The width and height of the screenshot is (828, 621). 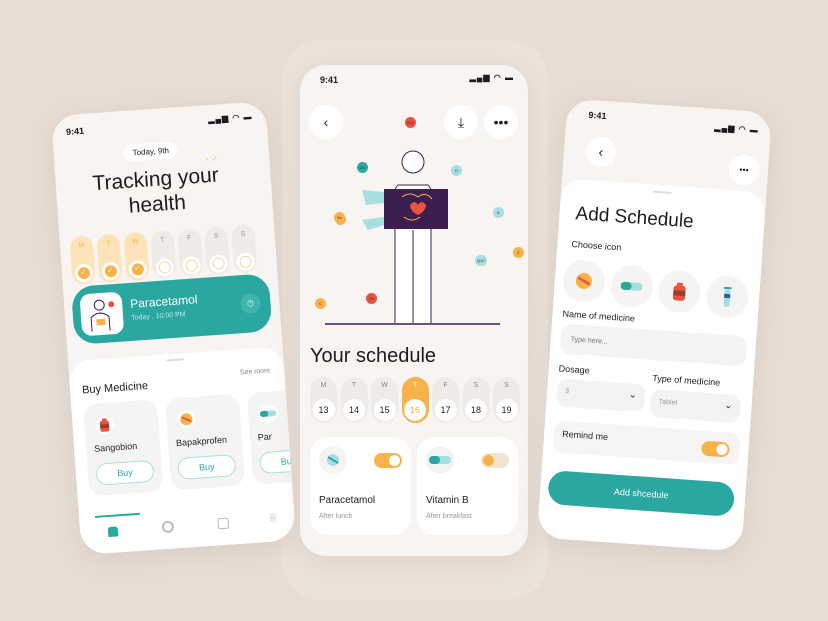 What do you see at coordinates (695, 406) in the screenshot?
I see `type-select: Tablet ⌄` at bounding box center [695, 406].